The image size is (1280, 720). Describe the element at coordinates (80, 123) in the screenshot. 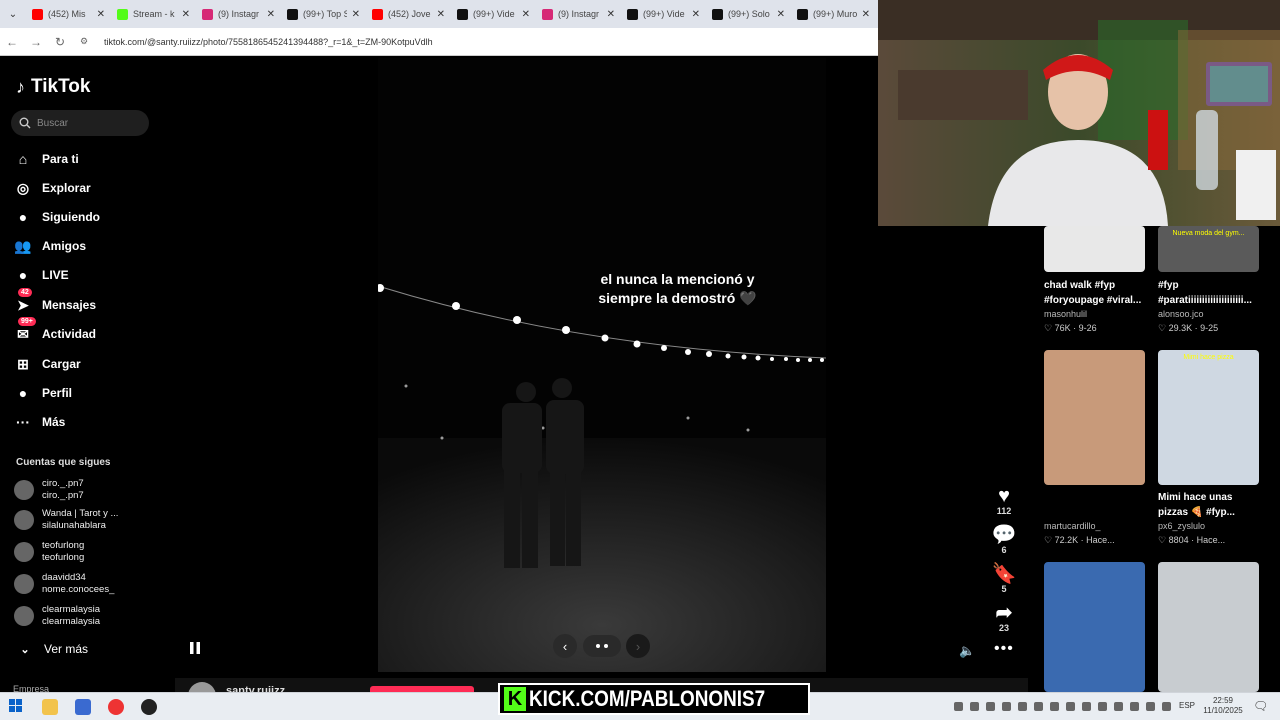

I see `search-input: Buscar` at that location.